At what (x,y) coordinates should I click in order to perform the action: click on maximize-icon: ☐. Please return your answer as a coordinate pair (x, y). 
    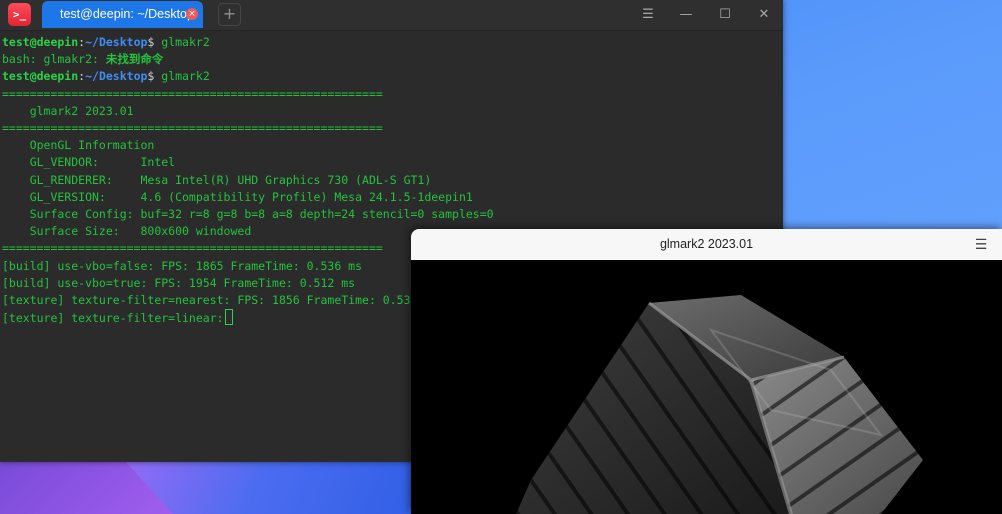
    Looking at the image, I should click on (725, 15).